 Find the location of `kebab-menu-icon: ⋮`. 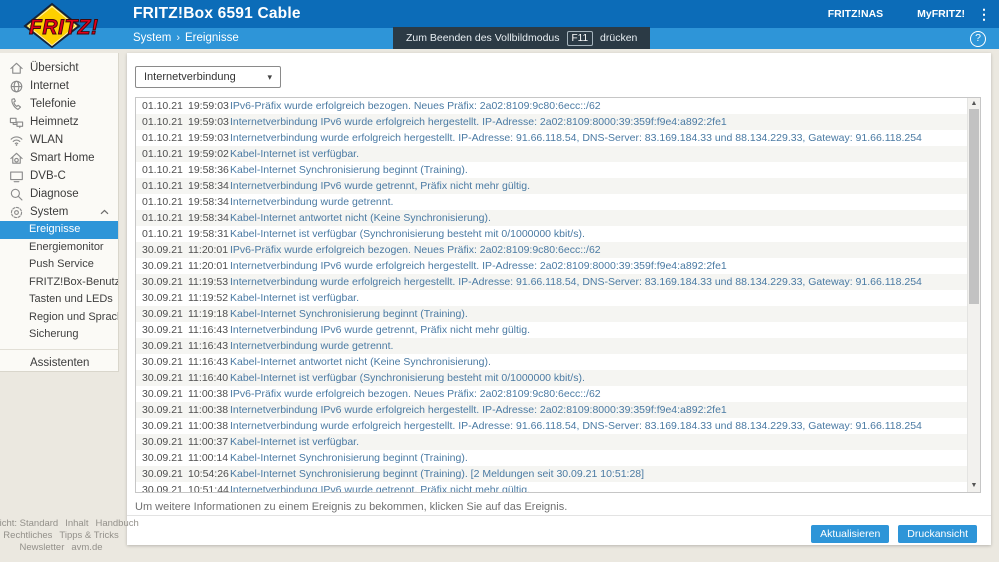

kebab-menu-icon: ⋮ is located at coordinates (984, 14).